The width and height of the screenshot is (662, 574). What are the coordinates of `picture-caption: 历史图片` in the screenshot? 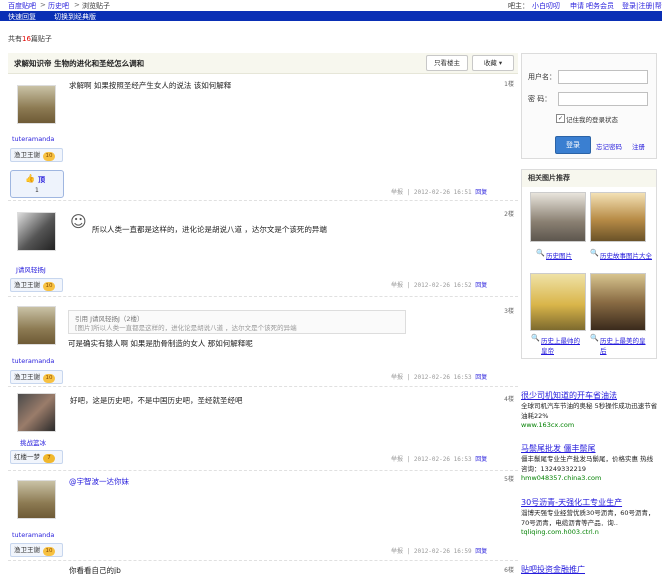 It's located at (559, 255).